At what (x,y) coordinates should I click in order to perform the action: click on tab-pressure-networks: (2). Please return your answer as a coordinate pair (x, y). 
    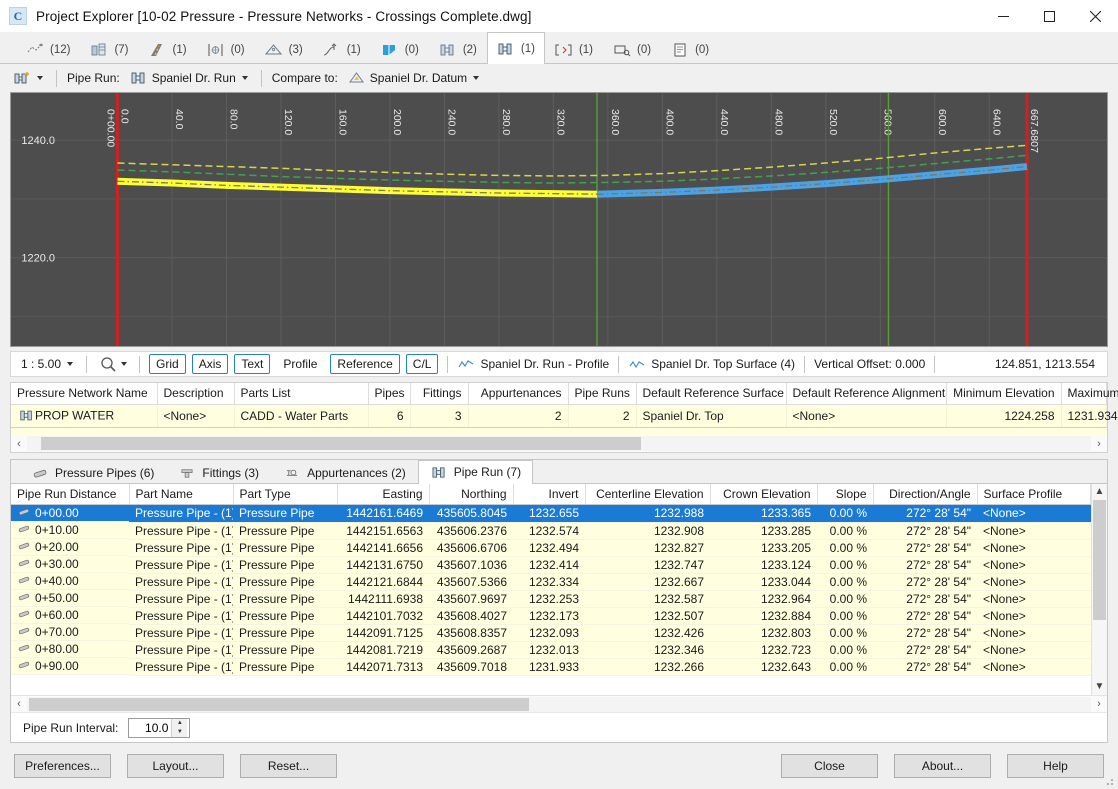
    Looking at the image, I should click on (458, 49).